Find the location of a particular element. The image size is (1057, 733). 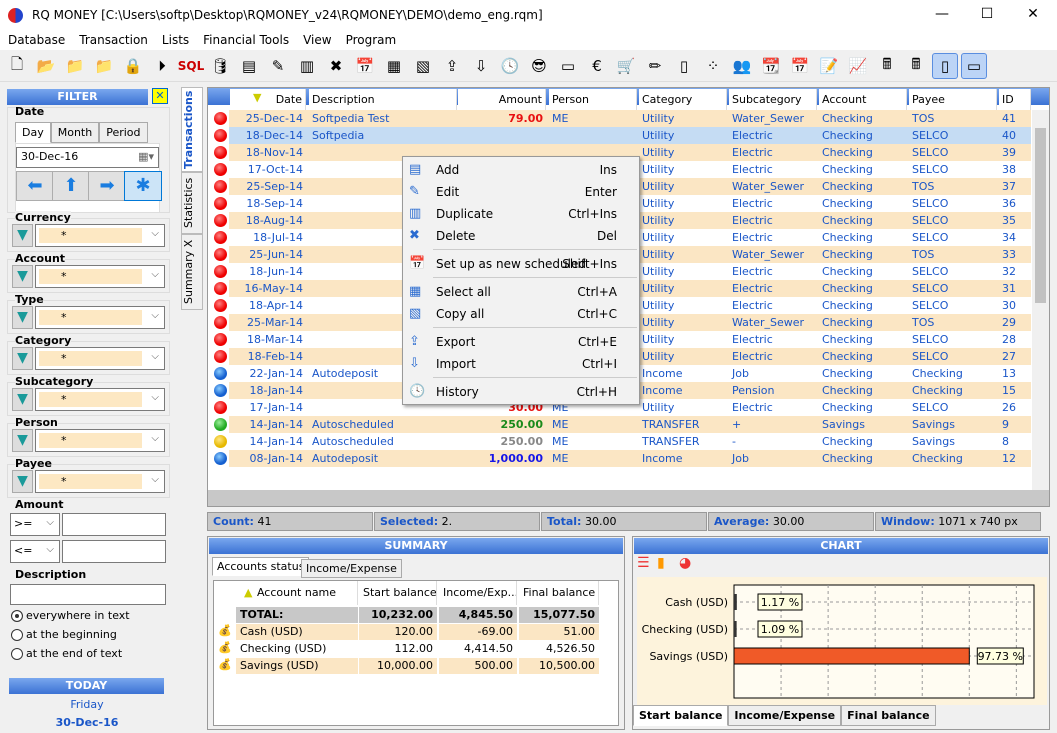

currency-icon: € is located at coordinates (597, 66).